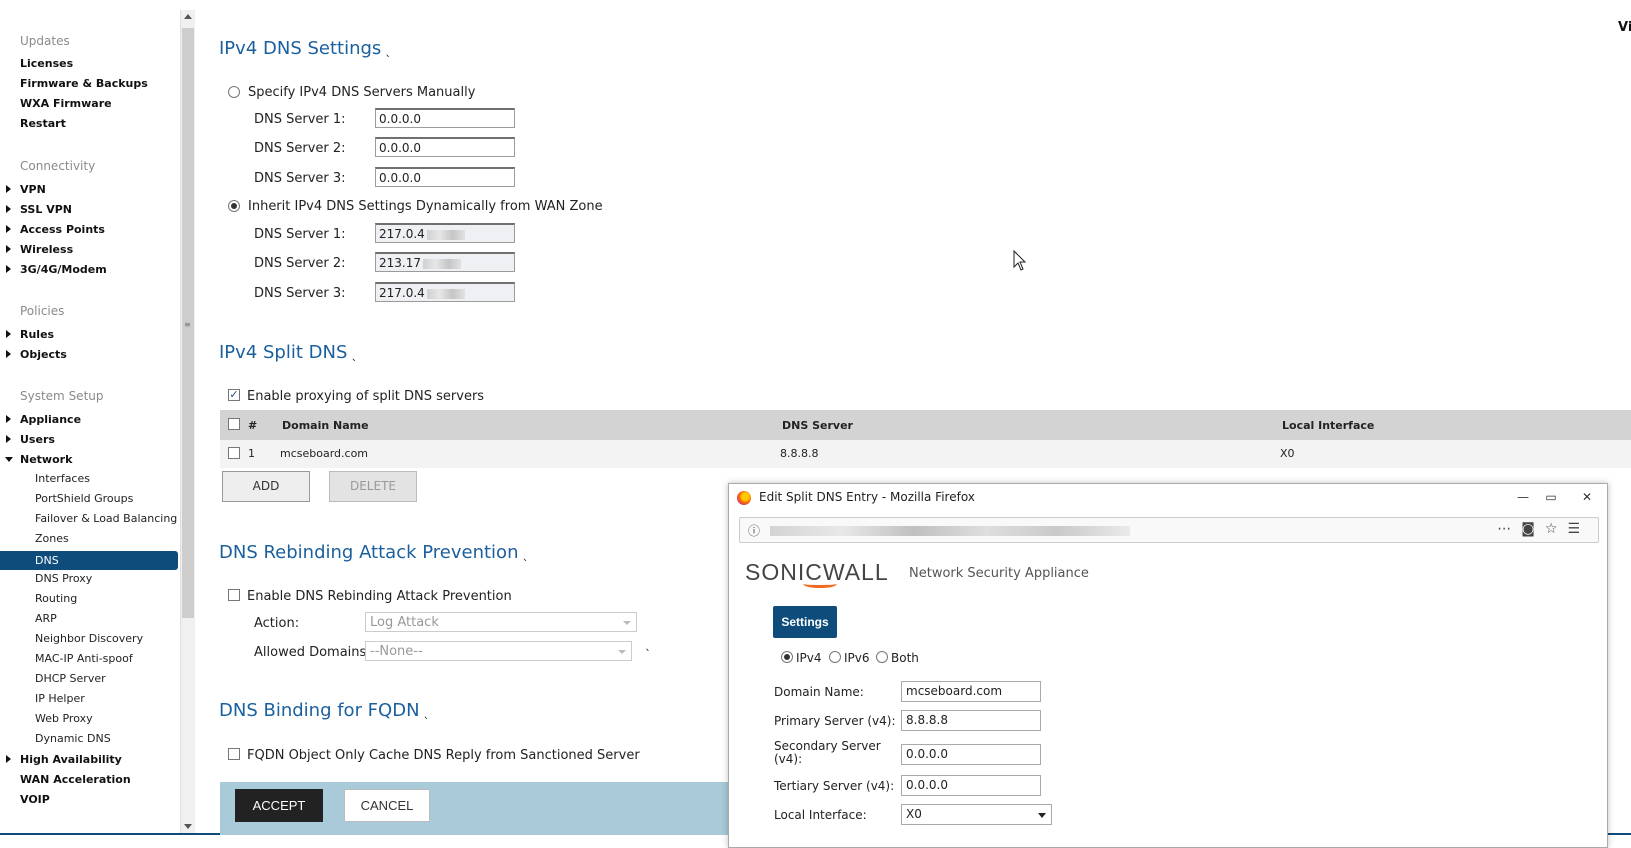 Image resolution: width=1631 pixels, height=848 pixels. Describe the element at coordinates (1169, 530) in the screenshot. I see `url-bar: ⓘ ⋯◙☆☰` at that location.